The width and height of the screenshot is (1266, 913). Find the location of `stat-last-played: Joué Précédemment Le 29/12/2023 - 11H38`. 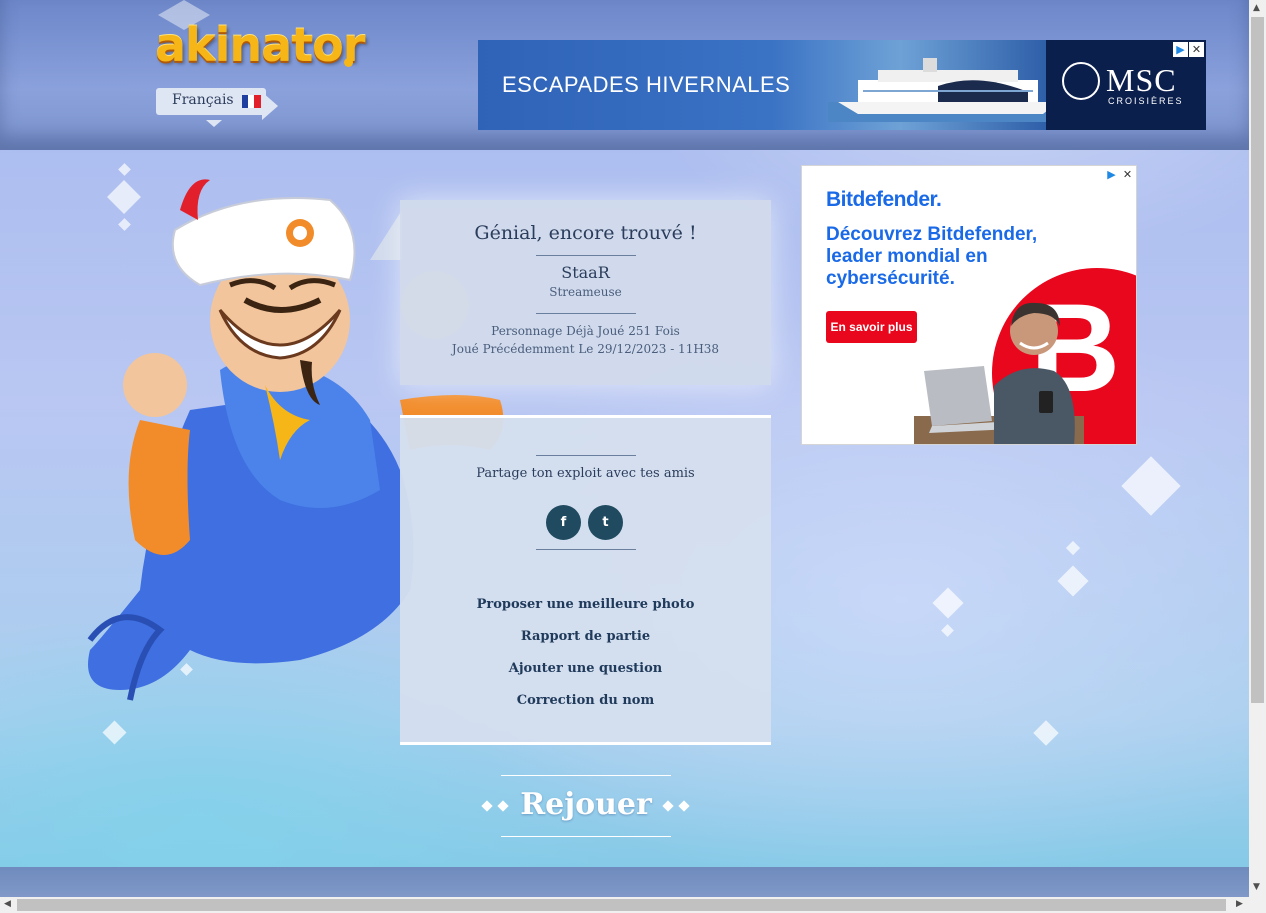

stat-last-played: Joué Précédemment Le 29/12/2023 - 11H38 is located at coordinates (585, 349).